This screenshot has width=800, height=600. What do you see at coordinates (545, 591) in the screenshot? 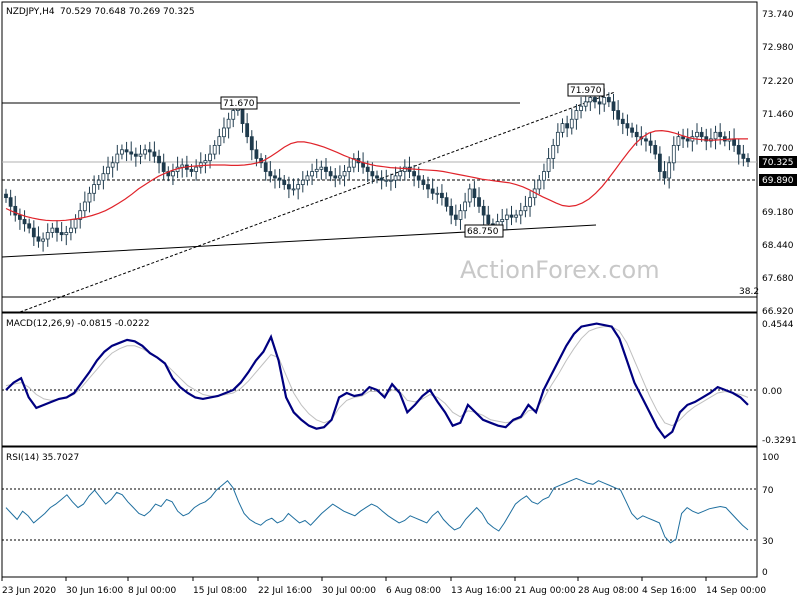
I see `x-tick-label: 21 Aug 00:00` at bounding box center [545, 591].